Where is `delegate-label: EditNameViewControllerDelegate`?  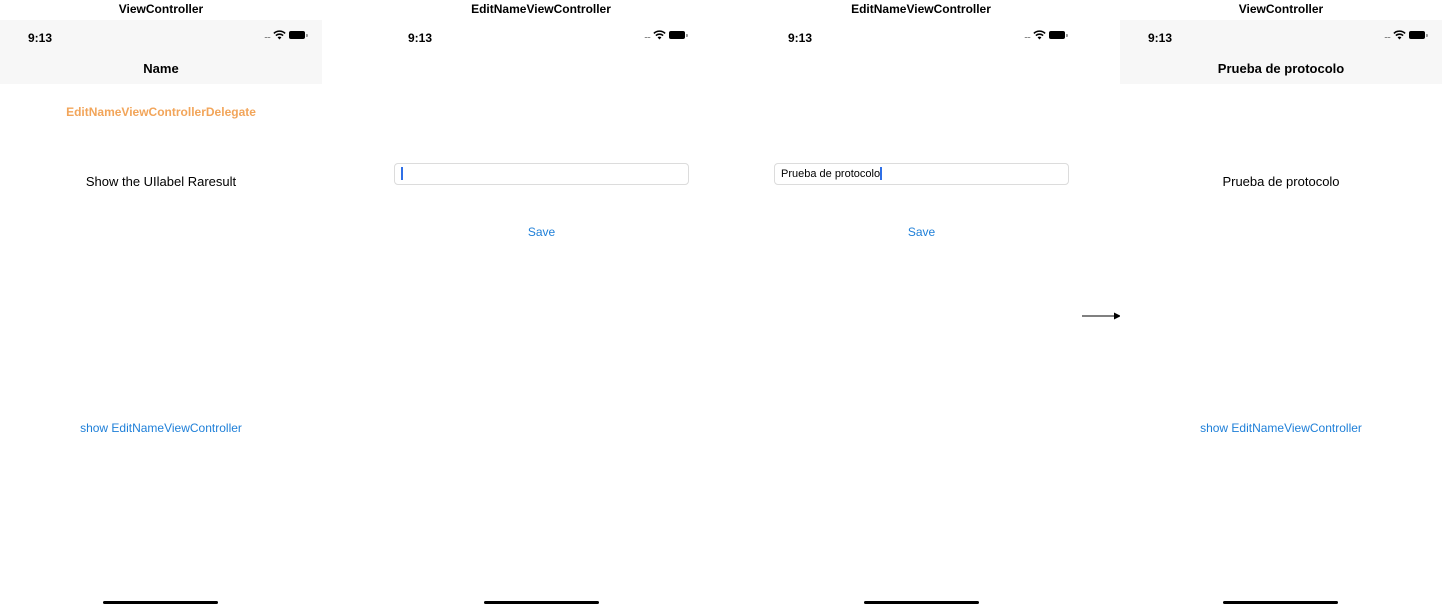
delegate-label: EditNameViewControllerDelegate is located at coordinates (161, 112).